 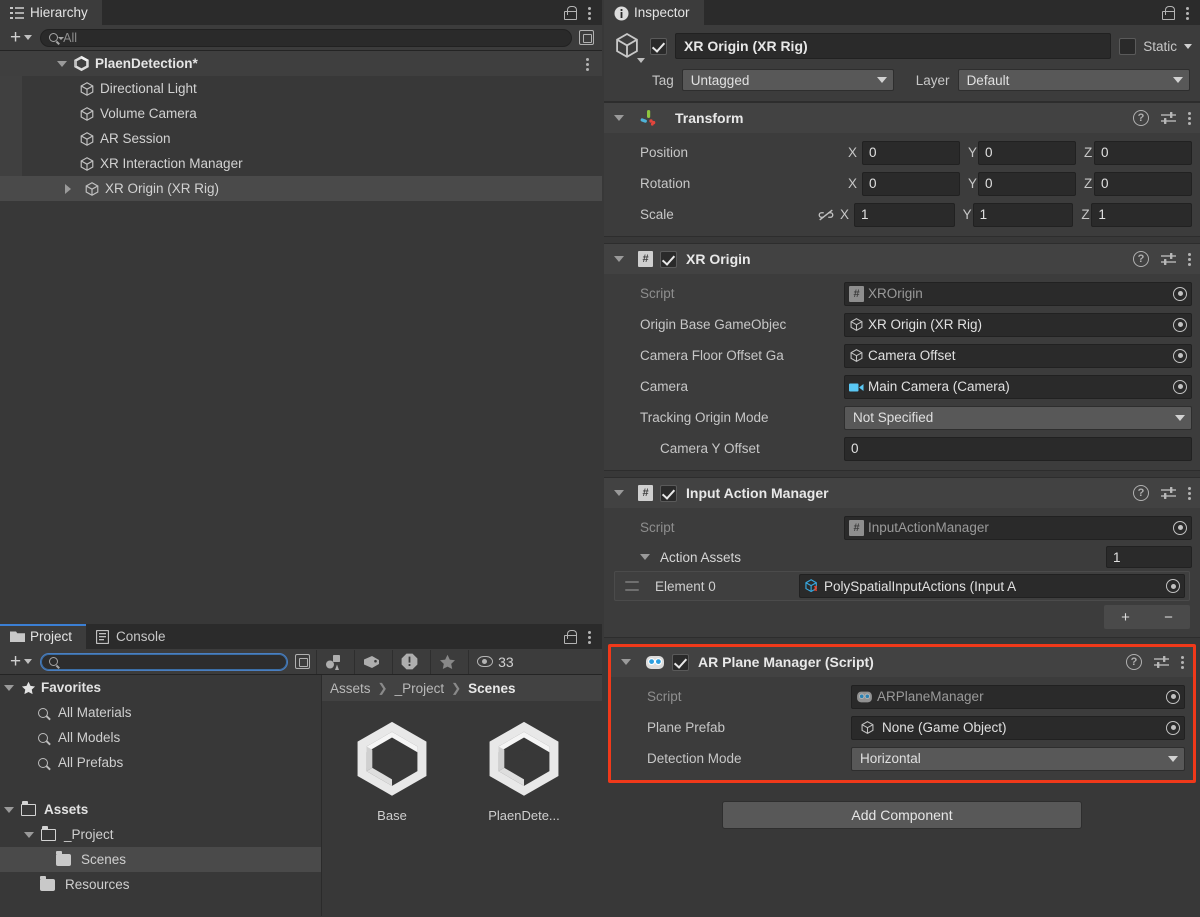 What do you see at coordinates (392, 770) in the screenshot?
I see `asset-item-base: Base` at bounding box center [392, 770].